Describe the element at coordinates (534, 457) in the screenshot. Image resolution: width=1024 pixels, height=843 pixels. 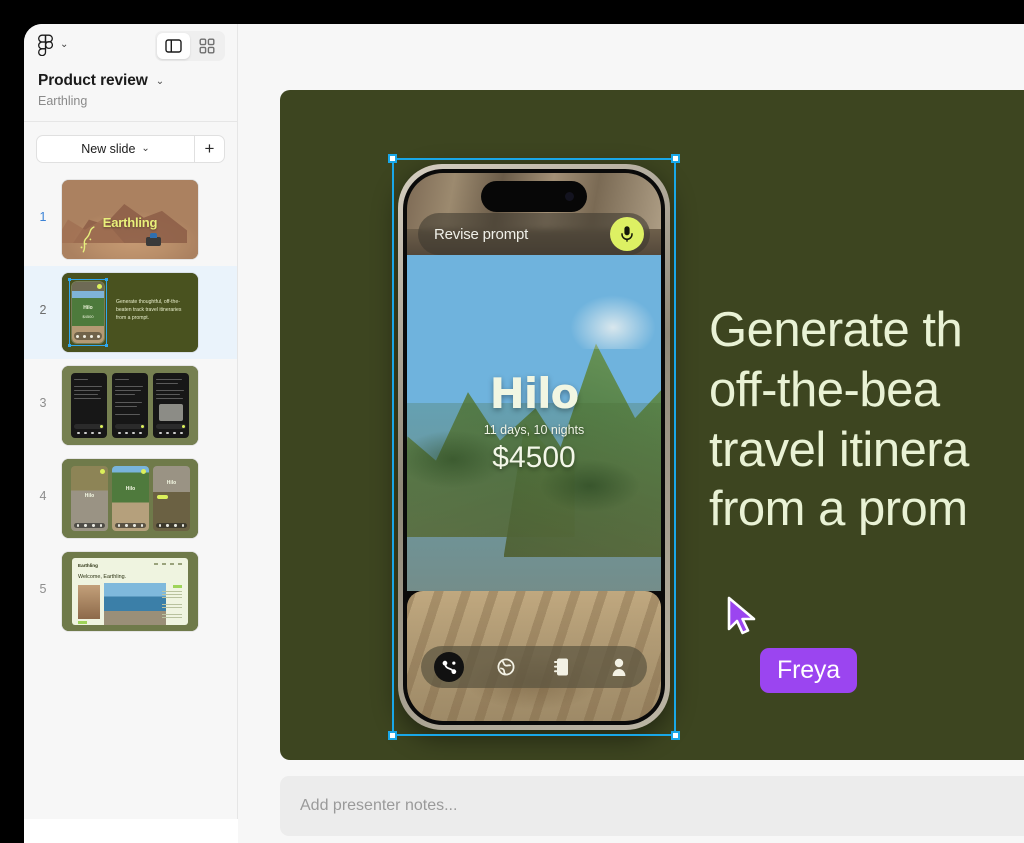
I see `trip-price: $4500` at that location.